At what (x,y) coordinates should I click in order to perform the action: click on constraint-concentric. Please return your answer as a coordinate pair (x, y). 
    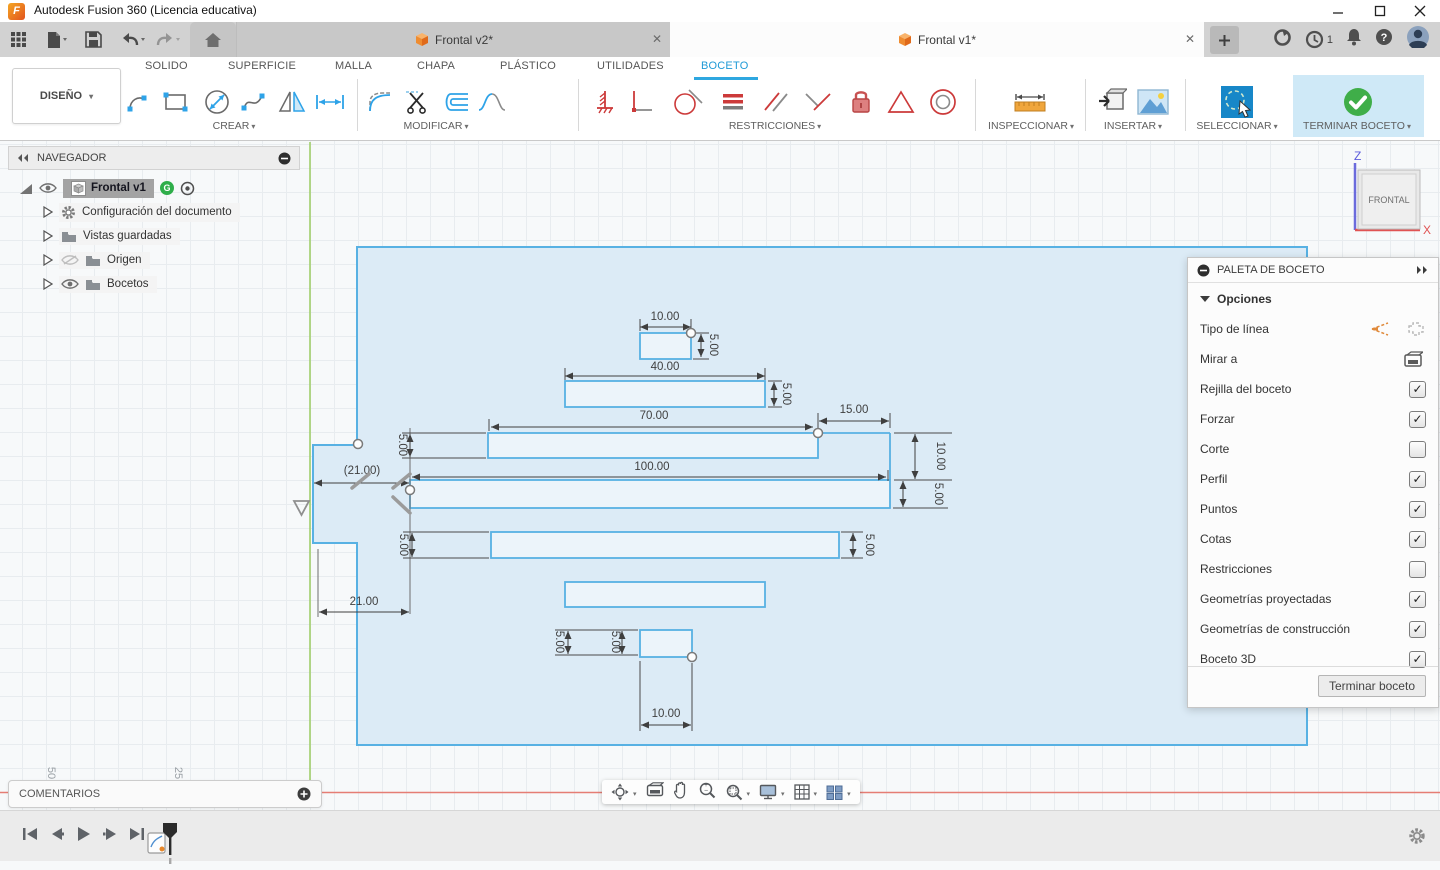
    Looking at the image, I should click on (943, 102).